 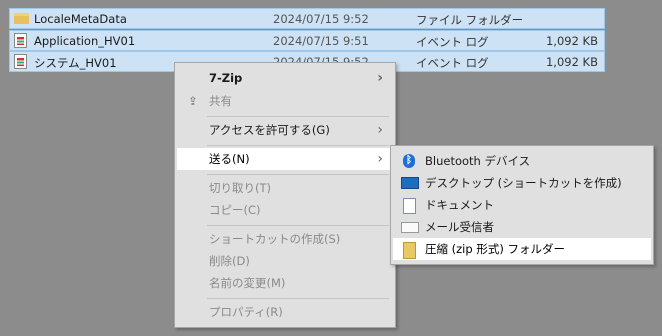 What do you see at coordinates (410, 227) in the screenshot?
I see `mail-icon` at bounding box center [410, 227].